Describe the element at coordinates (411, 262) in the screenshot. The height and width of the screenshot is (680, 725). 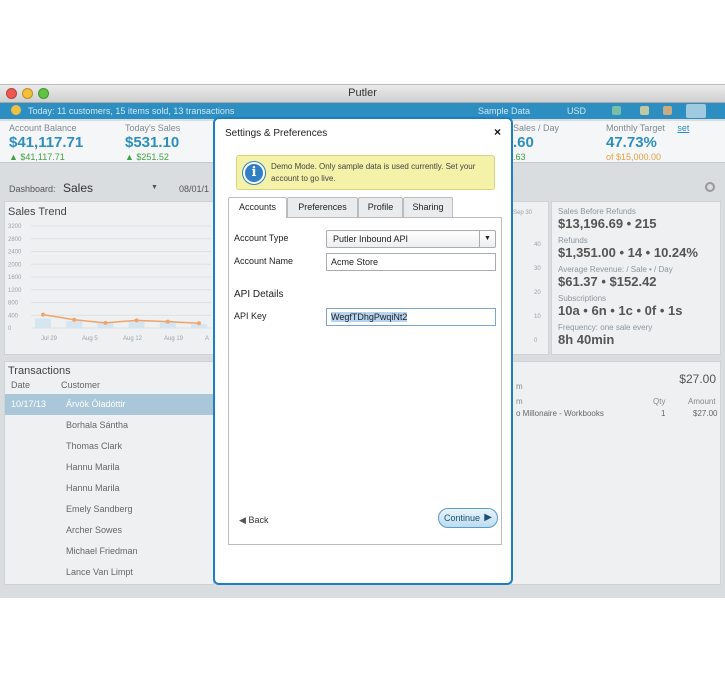
I see `account-name-field: Acme Store` at that location.